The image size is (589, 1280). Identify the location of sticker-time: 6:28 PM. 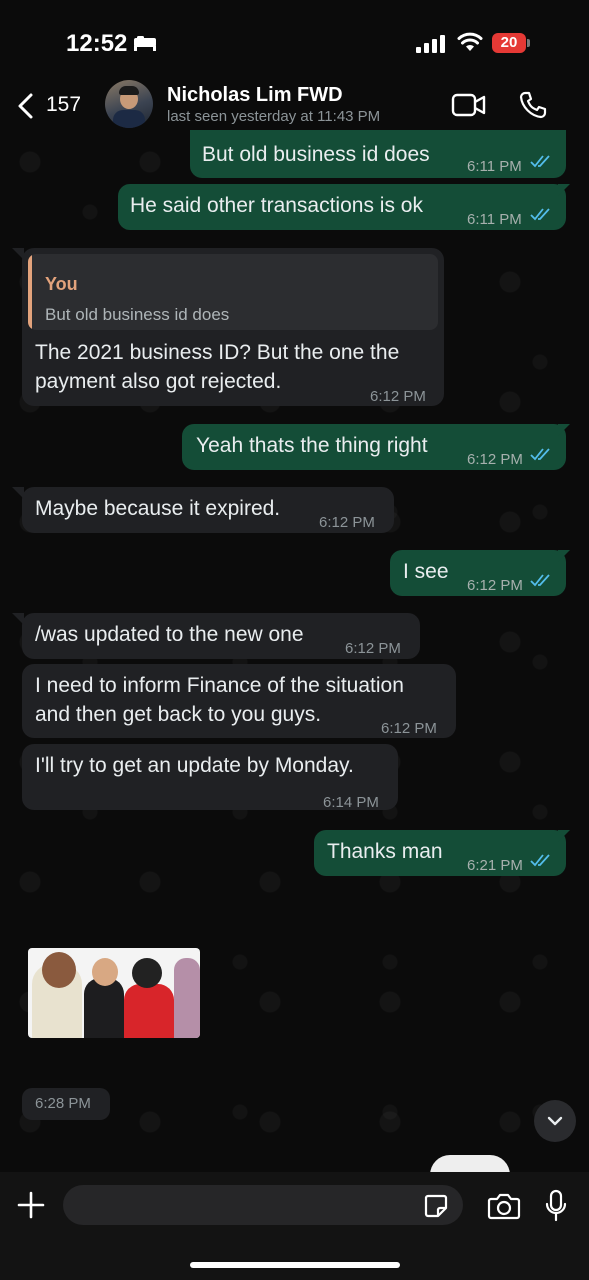
(63, 1103).